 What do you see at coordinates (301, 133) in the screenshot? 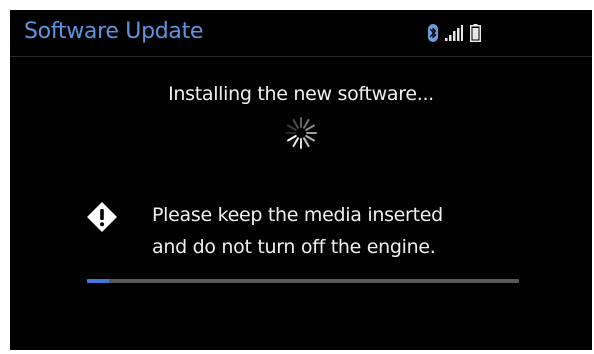
I see `loading-spinner-icon` at bounding box center [301, 133].